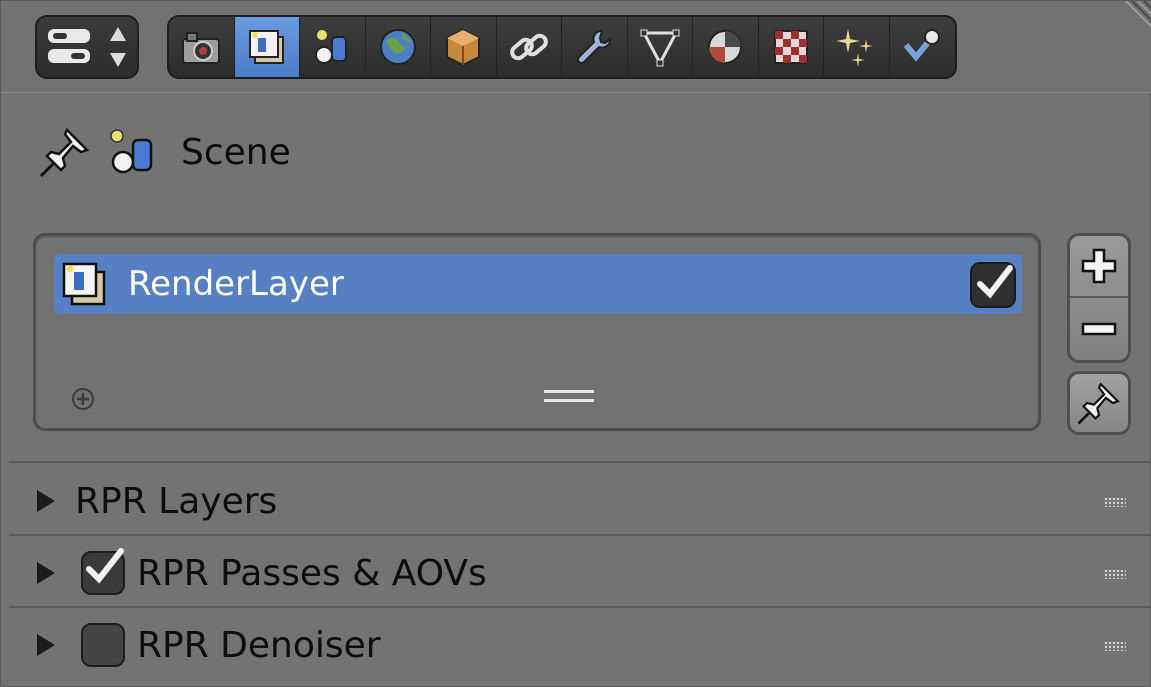  I want to click on up-down-arrows-icon, so click(118, 47).